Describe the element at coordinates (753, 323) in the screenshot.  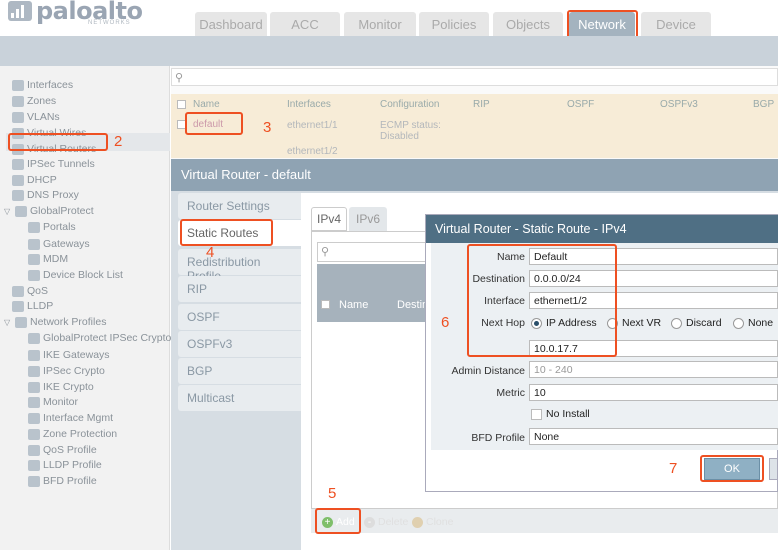
I see `next-hop-none-radio: None` at that location.